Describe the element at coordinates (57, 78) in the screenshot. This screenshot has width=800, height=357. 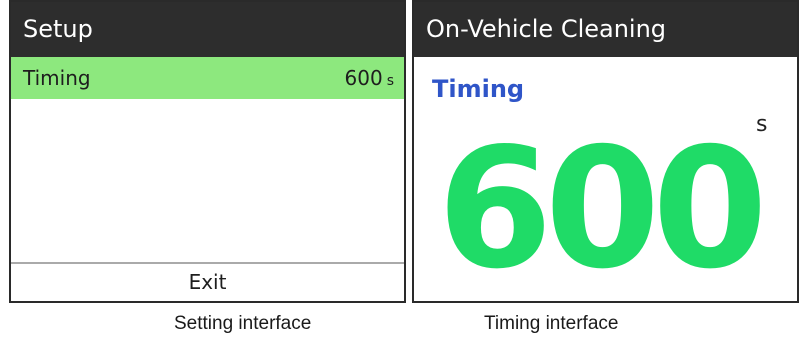
I see `menu-item-label: Timing` at that location.